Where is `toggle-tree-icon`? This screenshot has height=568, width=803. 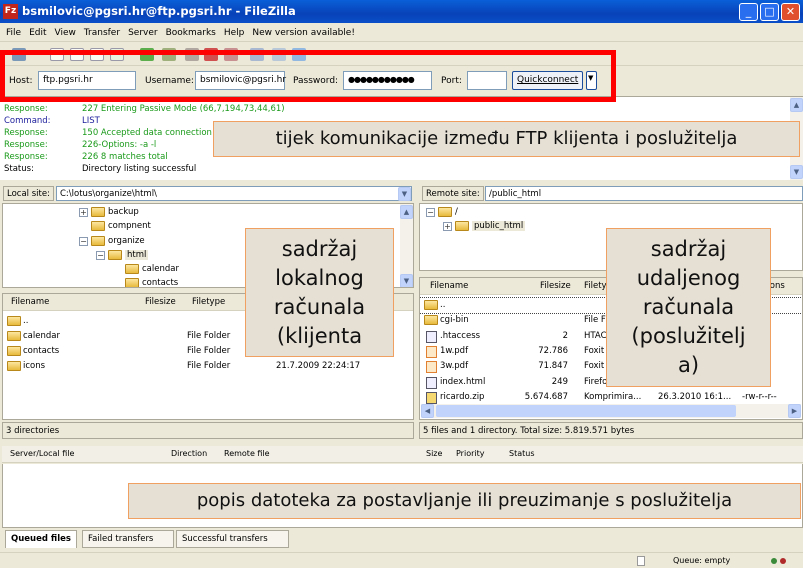 toggle-tree-icon is located at coordinates (77, 54).